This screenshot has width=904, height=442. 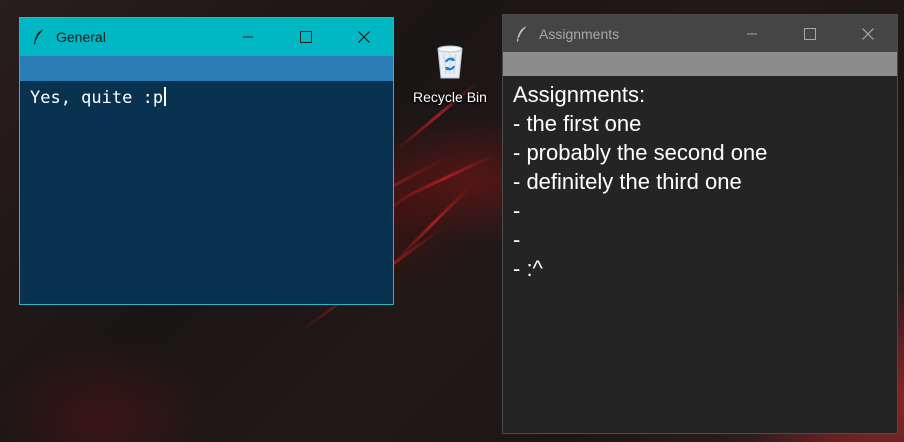 What do you see at coordinates (206, 97) in the screenshot?
I see `general-text-area: Yes, quite :p` at bounding box center [206, 97].